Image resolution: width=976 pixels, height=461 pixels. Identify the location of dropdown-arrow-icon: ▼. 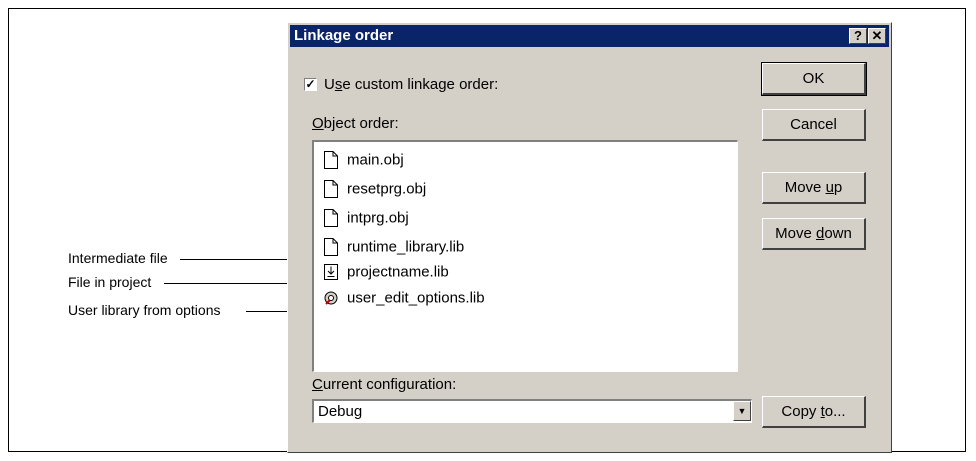
(742, 411).